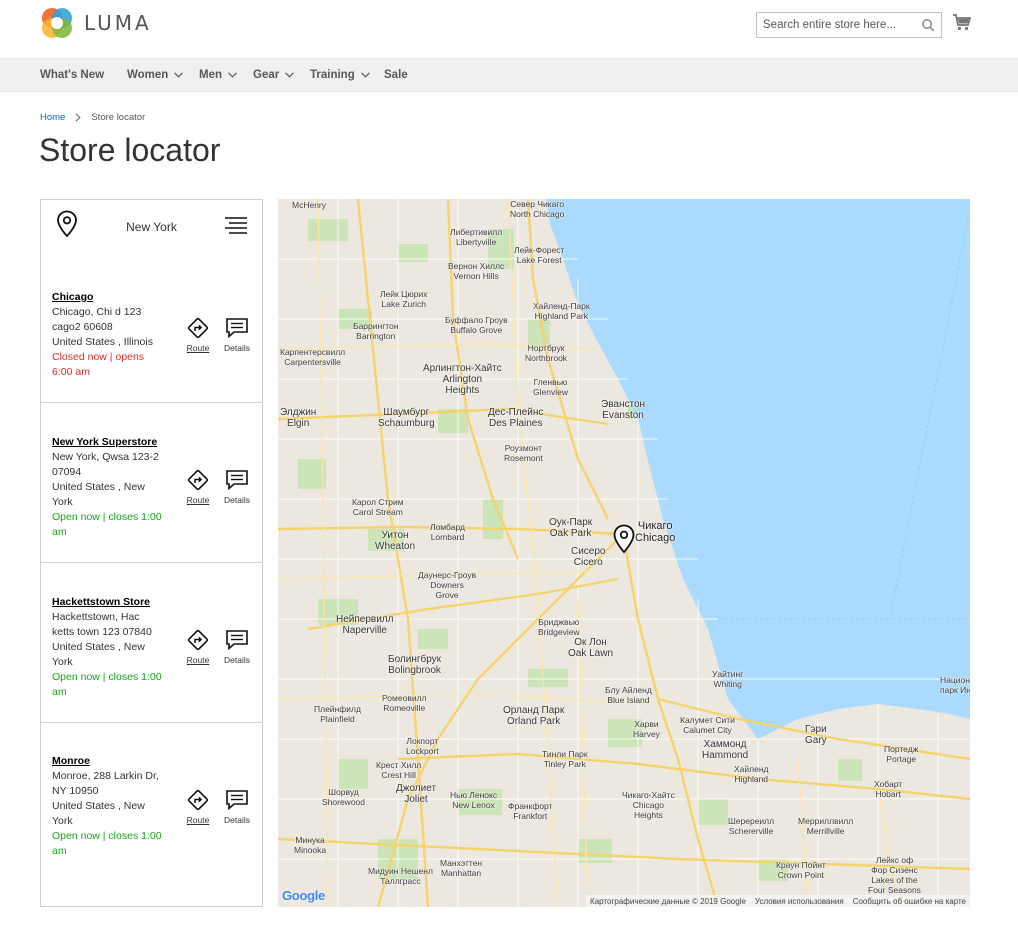 This screenshot has height=936, width=1018. I want to click on store-address-line: Chicago, Chi d 123, so click(97, 312).